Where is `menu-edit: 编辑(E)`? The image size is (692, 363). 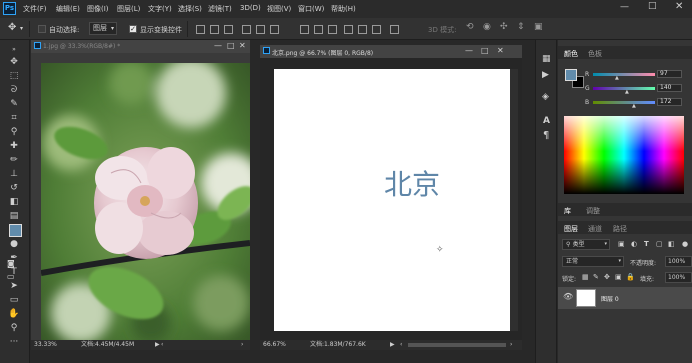 menu-edit: 编辑(E) is located at coordinates (68, 9).